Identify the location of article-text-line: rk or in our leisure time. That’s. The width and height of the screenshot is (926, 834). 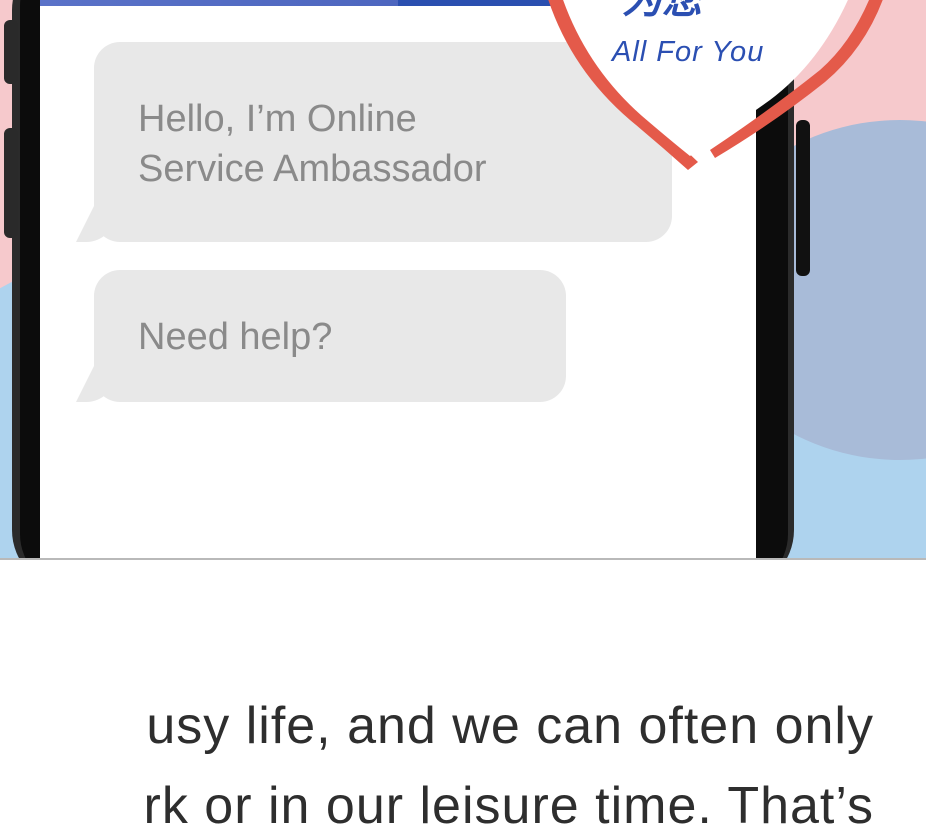
(508, 805).